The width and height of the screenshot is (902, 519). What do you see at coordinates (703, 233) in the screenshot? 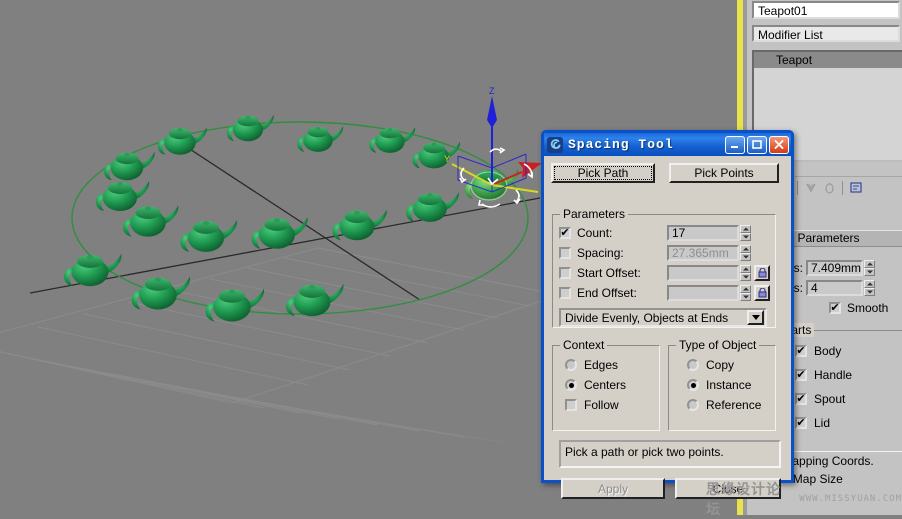
I see `count-field: 17` at bounding box center [703, 233].